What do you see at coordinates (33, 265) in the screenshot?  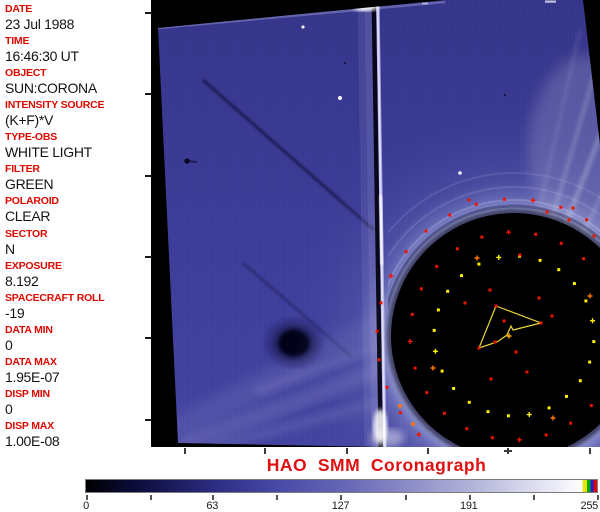 I see `field-label: EXPOSURE` at bounding box center [33, 265].